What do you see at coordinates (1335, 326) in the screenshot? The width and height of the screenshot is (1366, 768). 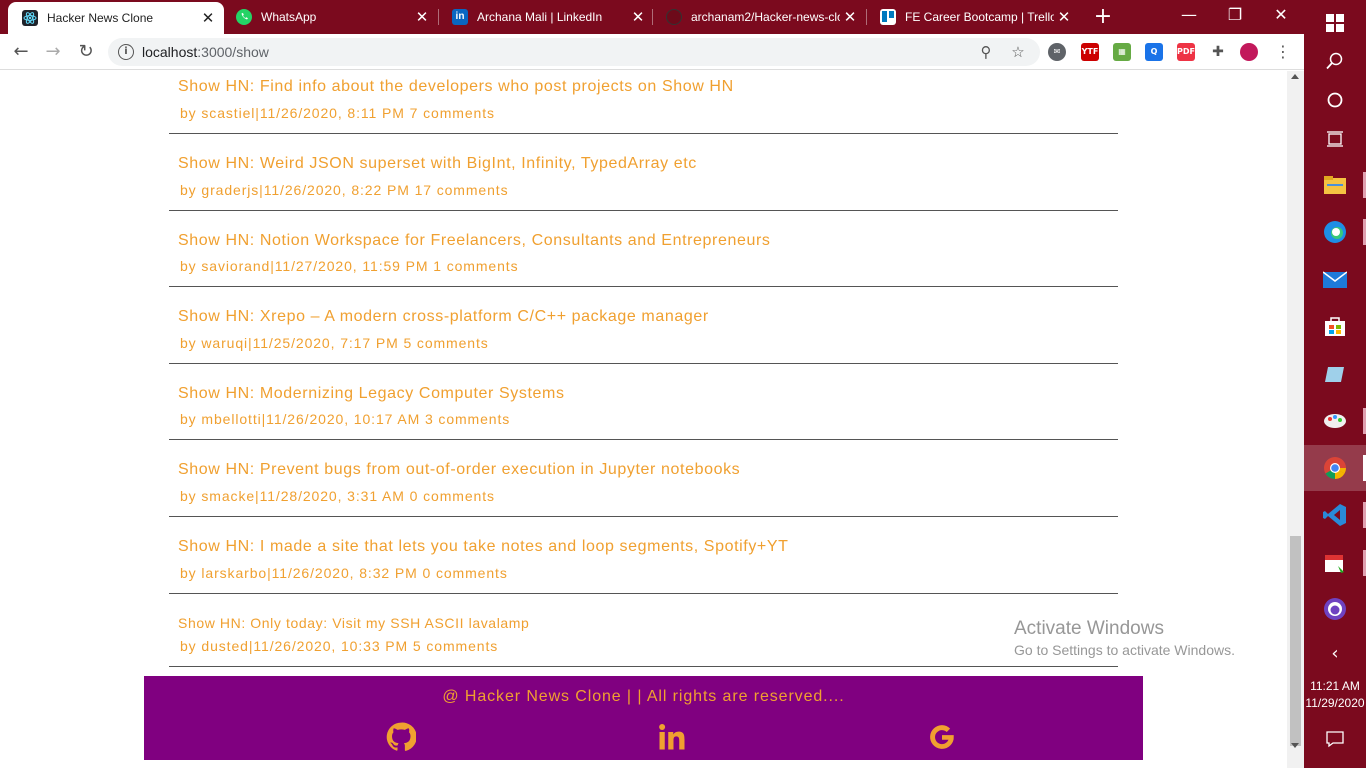 I see `store-icon` at bounding box center [1335, 326].